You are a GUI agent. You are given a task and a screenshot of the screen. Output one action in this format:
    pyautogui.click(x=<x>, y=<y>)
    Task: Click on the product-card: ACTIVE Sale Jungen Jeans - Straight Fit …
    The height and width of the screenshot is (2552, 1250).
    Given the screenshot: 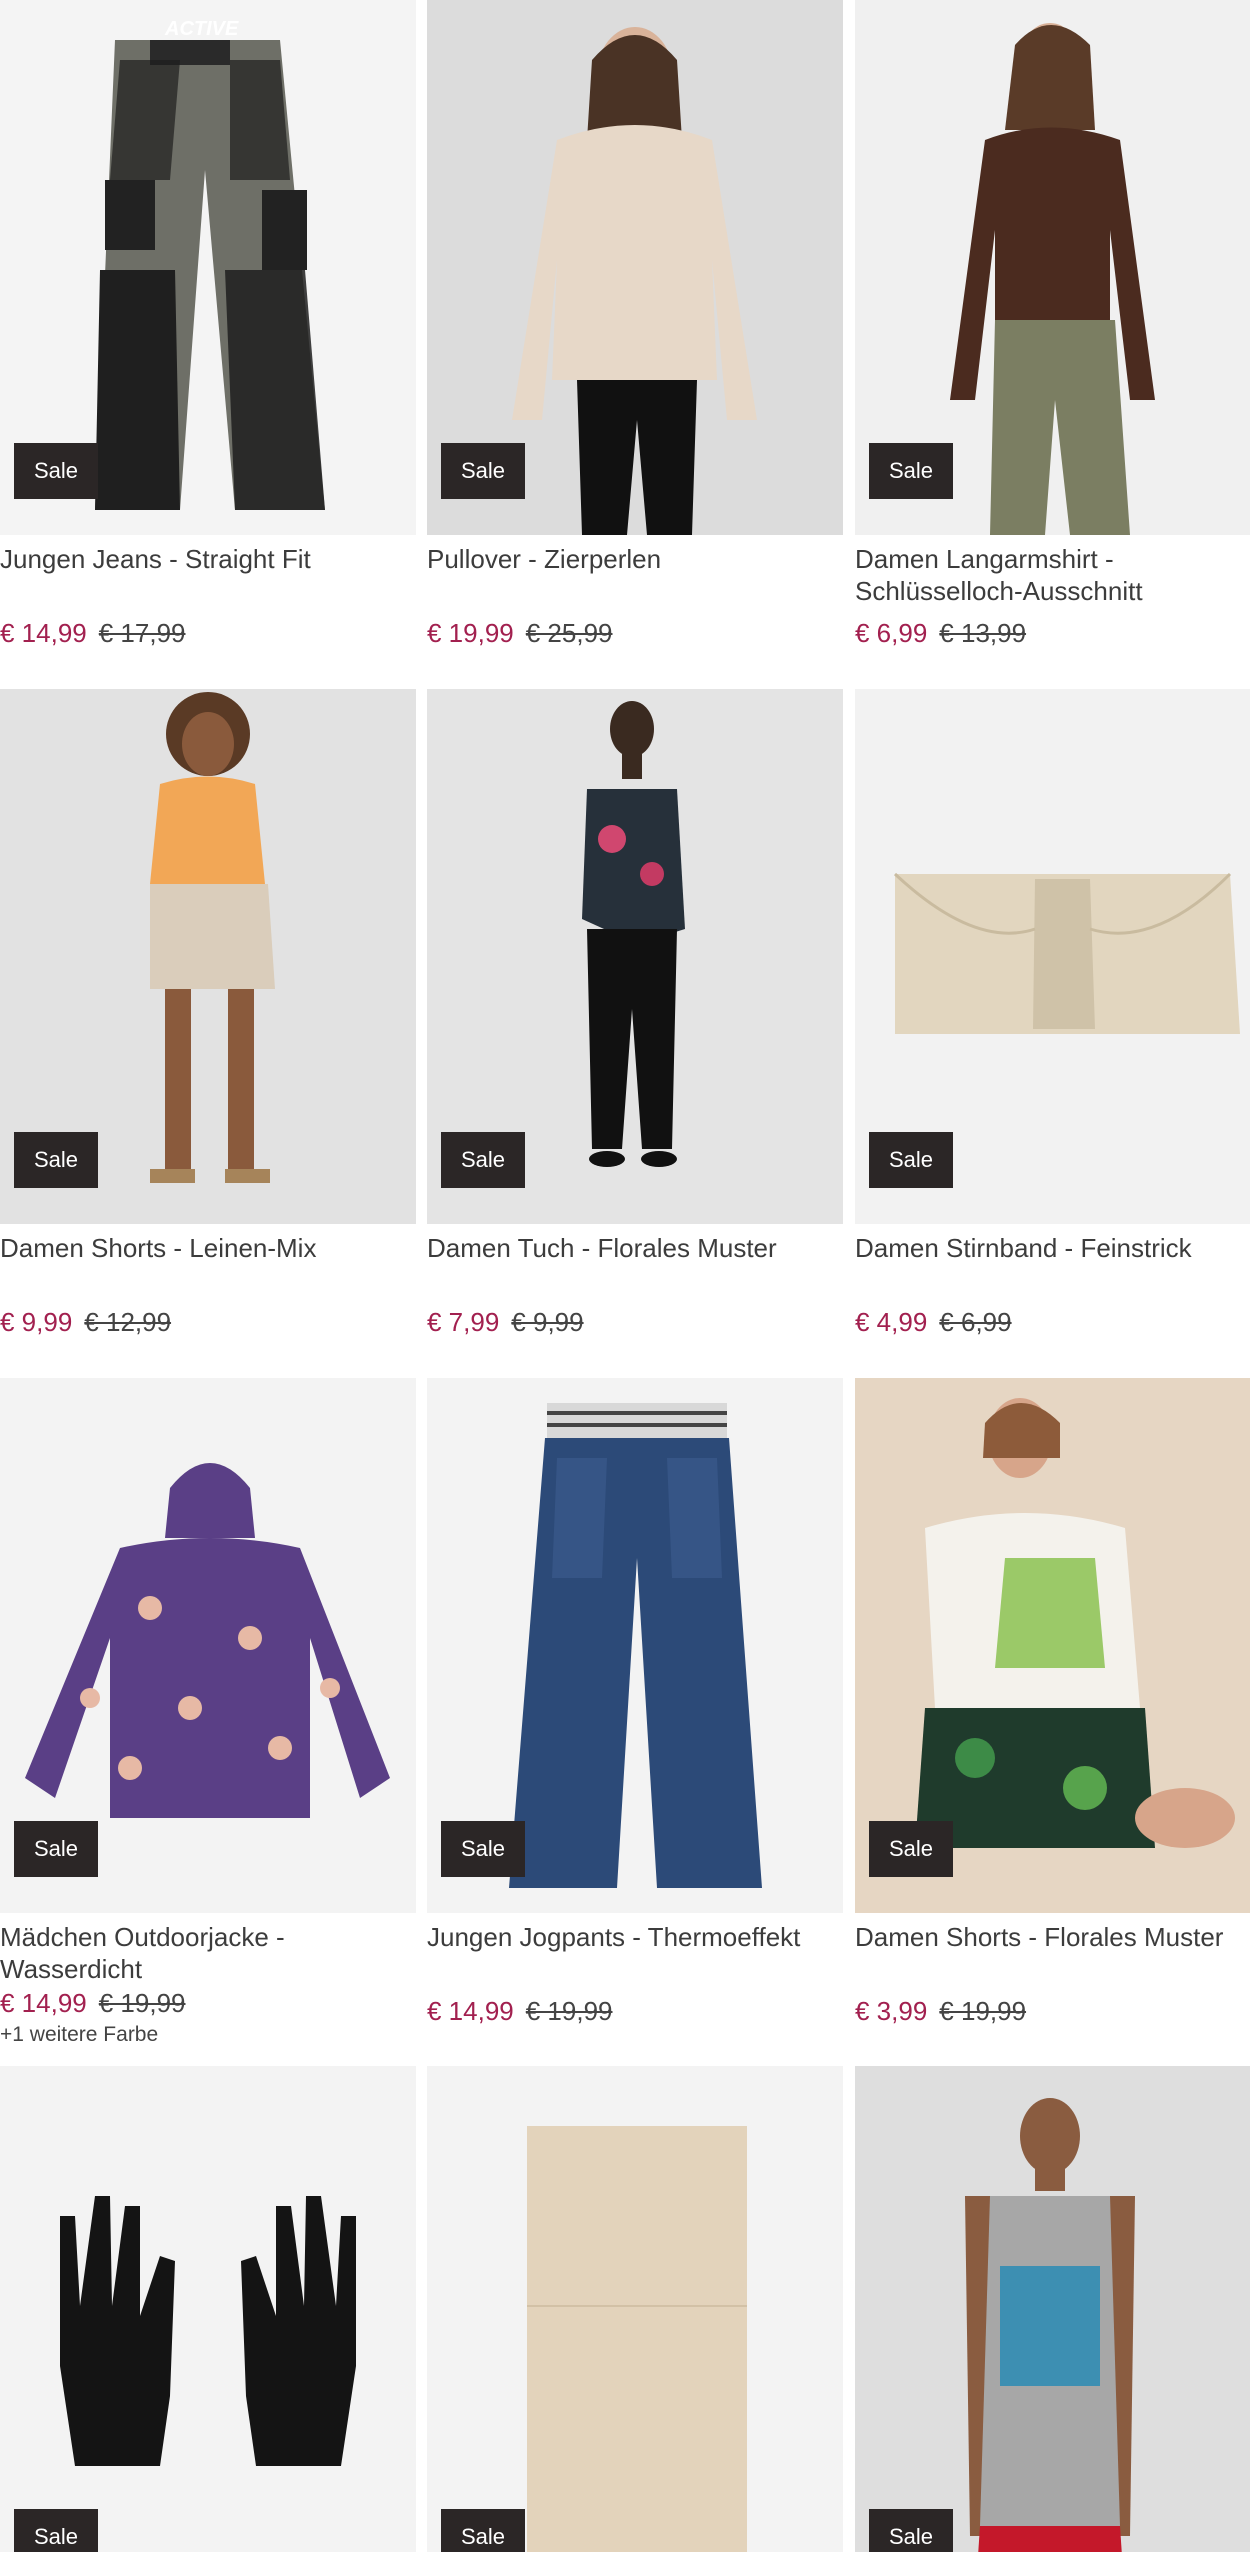 What is the action you would take?
    pyautogui.click(x=208, y=324)
    